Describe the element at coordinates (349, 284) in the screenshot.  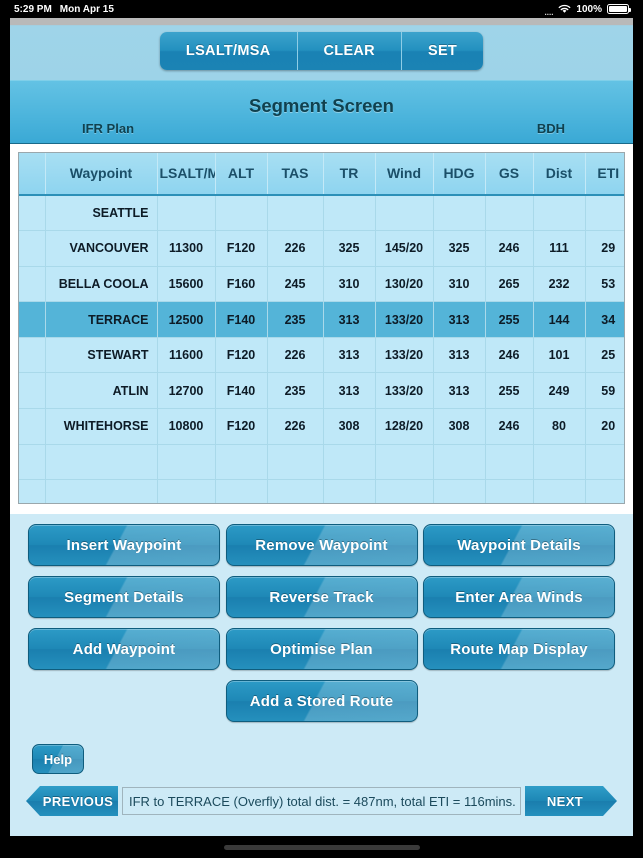
I see `cell-tr: 310` at that location.